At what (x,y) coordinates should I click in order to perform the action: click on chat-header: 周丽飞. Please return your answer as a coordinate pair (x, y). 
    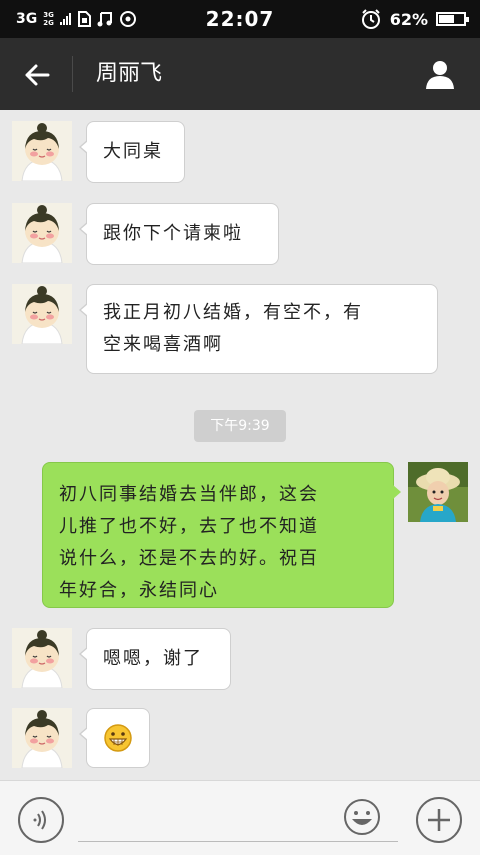
    Looking at the image, I should click on (240, 74).